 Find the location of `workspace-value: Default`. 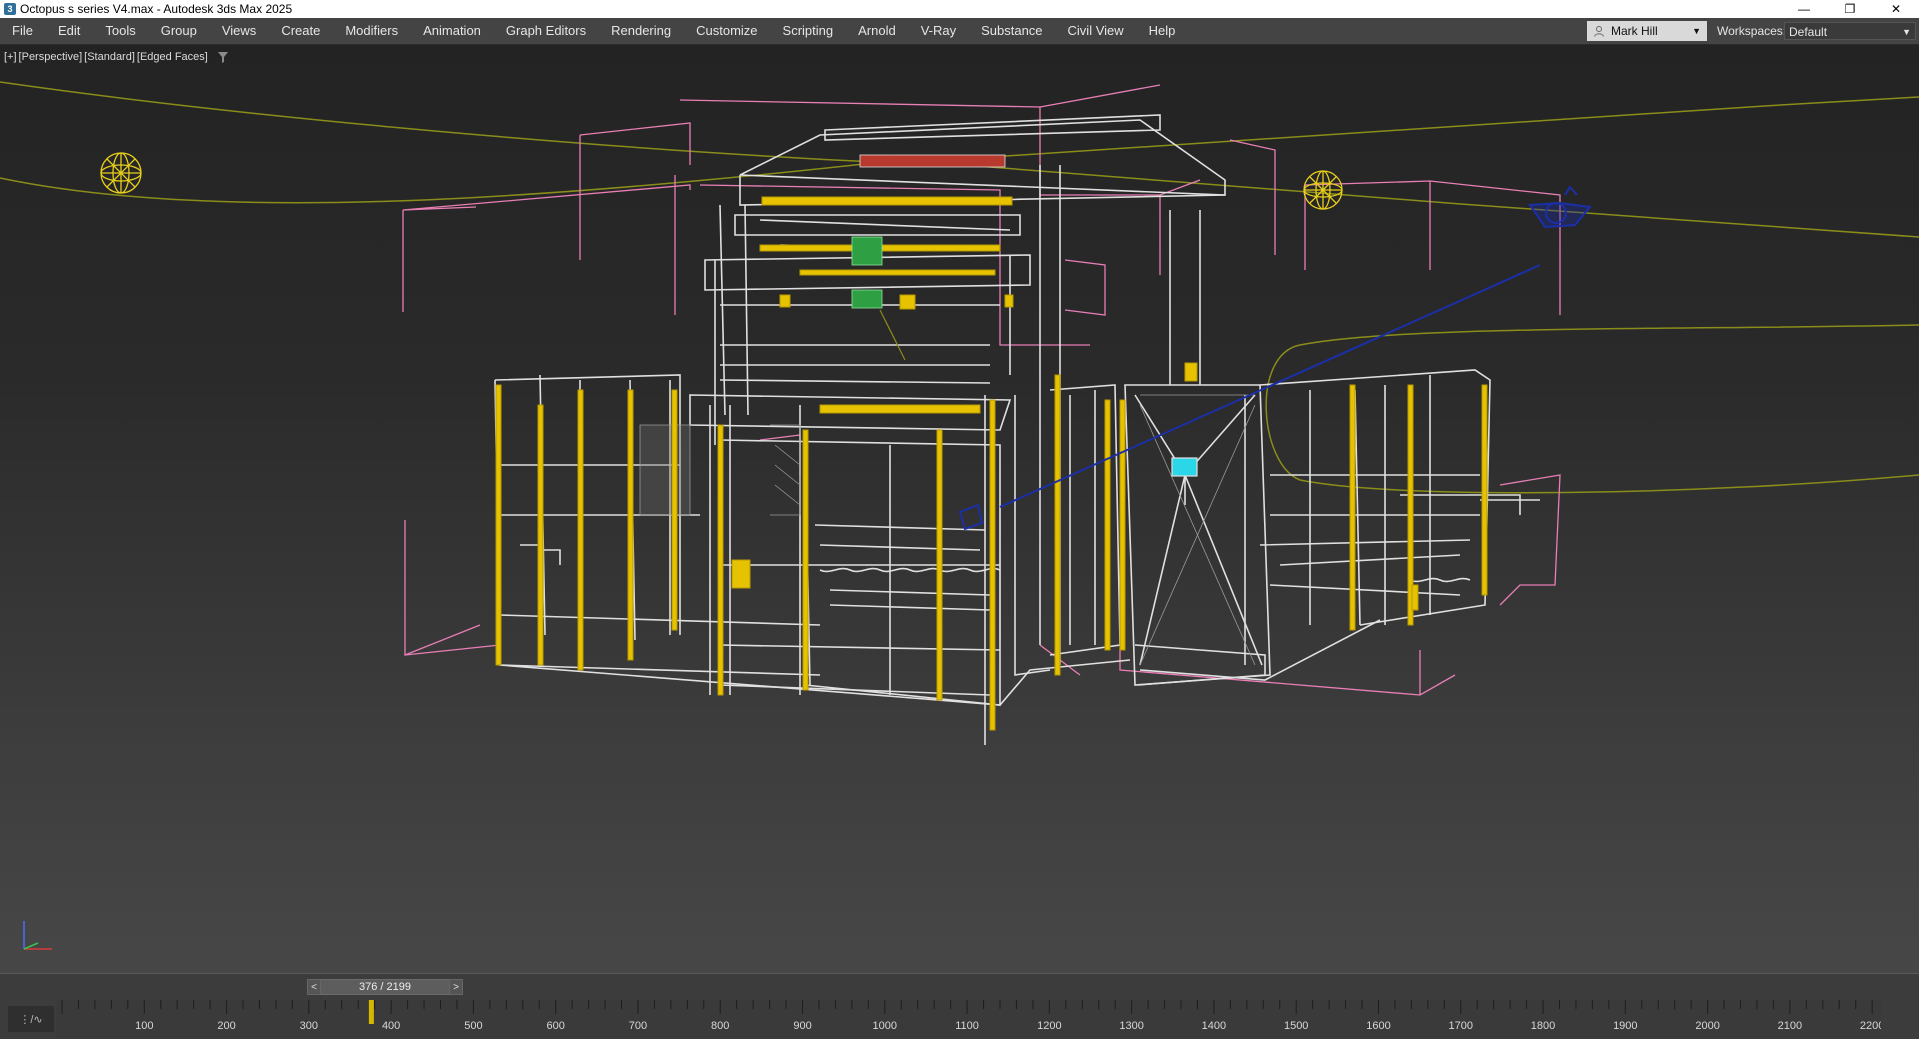

workspace-value: Default is located at coordinates (1808, 32).